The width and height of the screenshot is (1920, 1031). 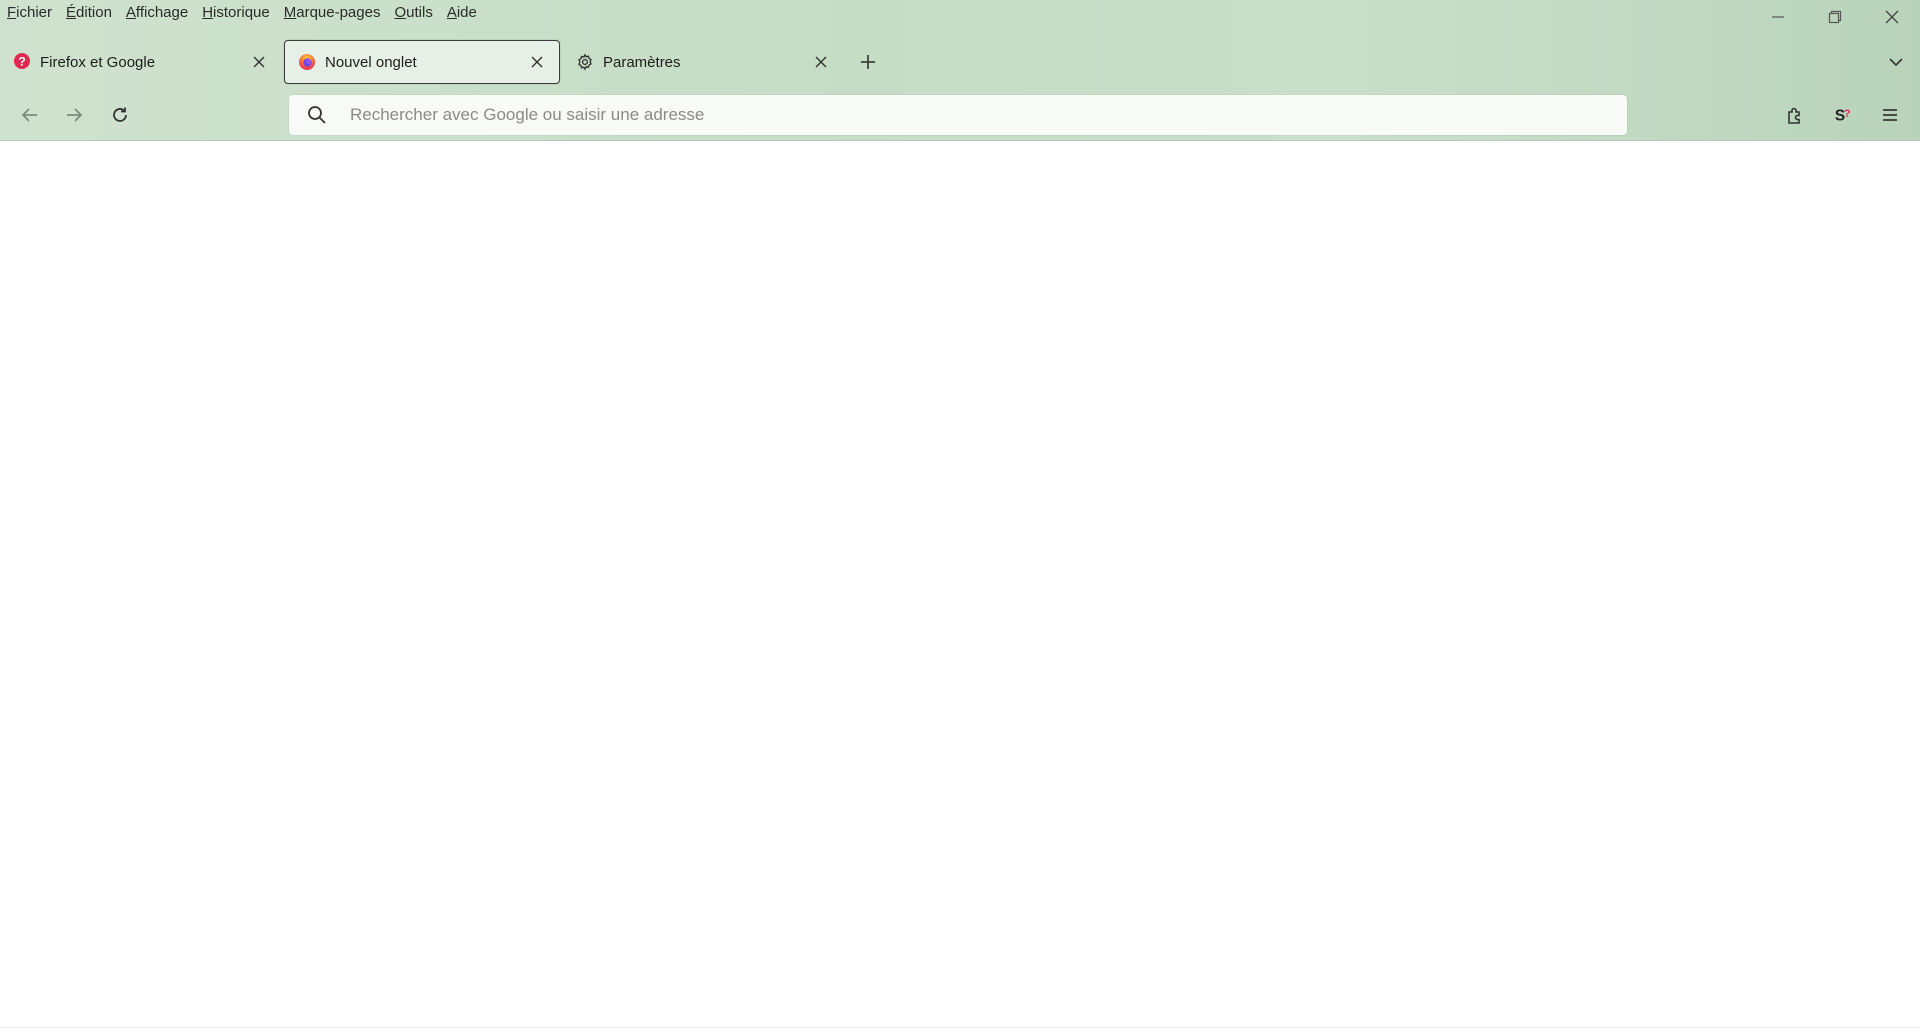 What do you see at coordinates (413, 13) in the screenshot?
I see `menu-outils: Outils` at bounding box center [413, 13].